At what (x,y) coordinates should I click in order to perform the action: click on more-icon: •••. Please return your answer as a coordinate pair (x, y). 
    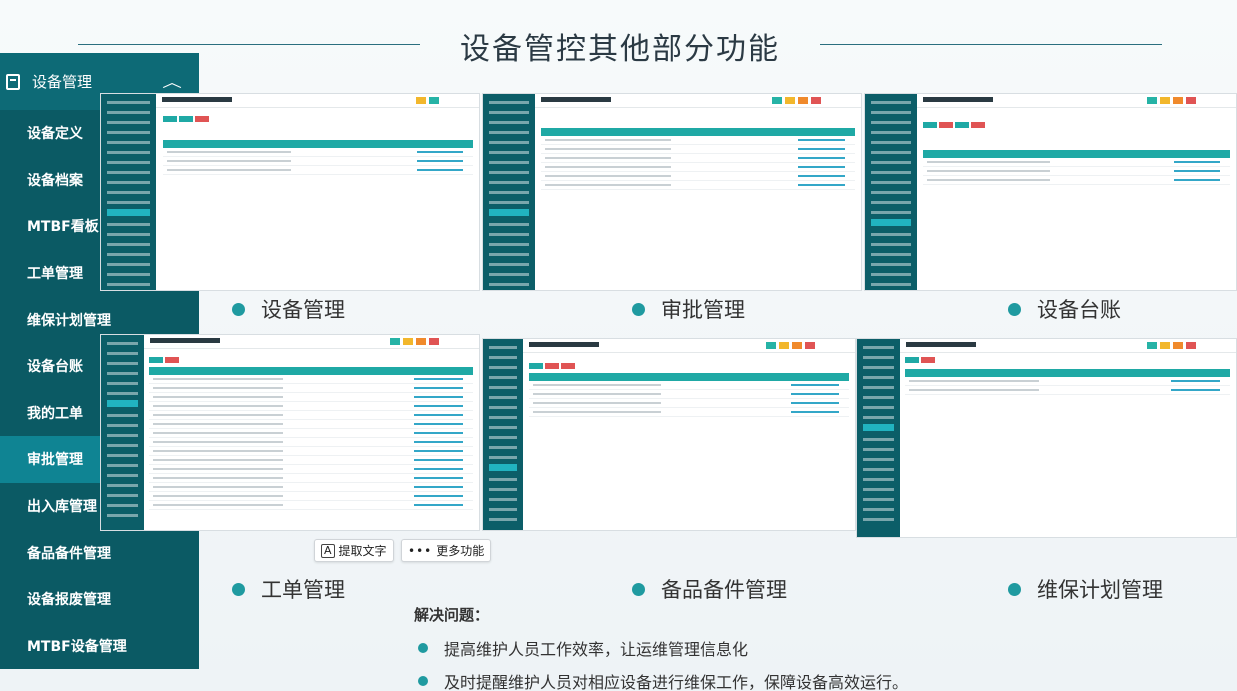
    Looking at the image, I should click on (420, 550).